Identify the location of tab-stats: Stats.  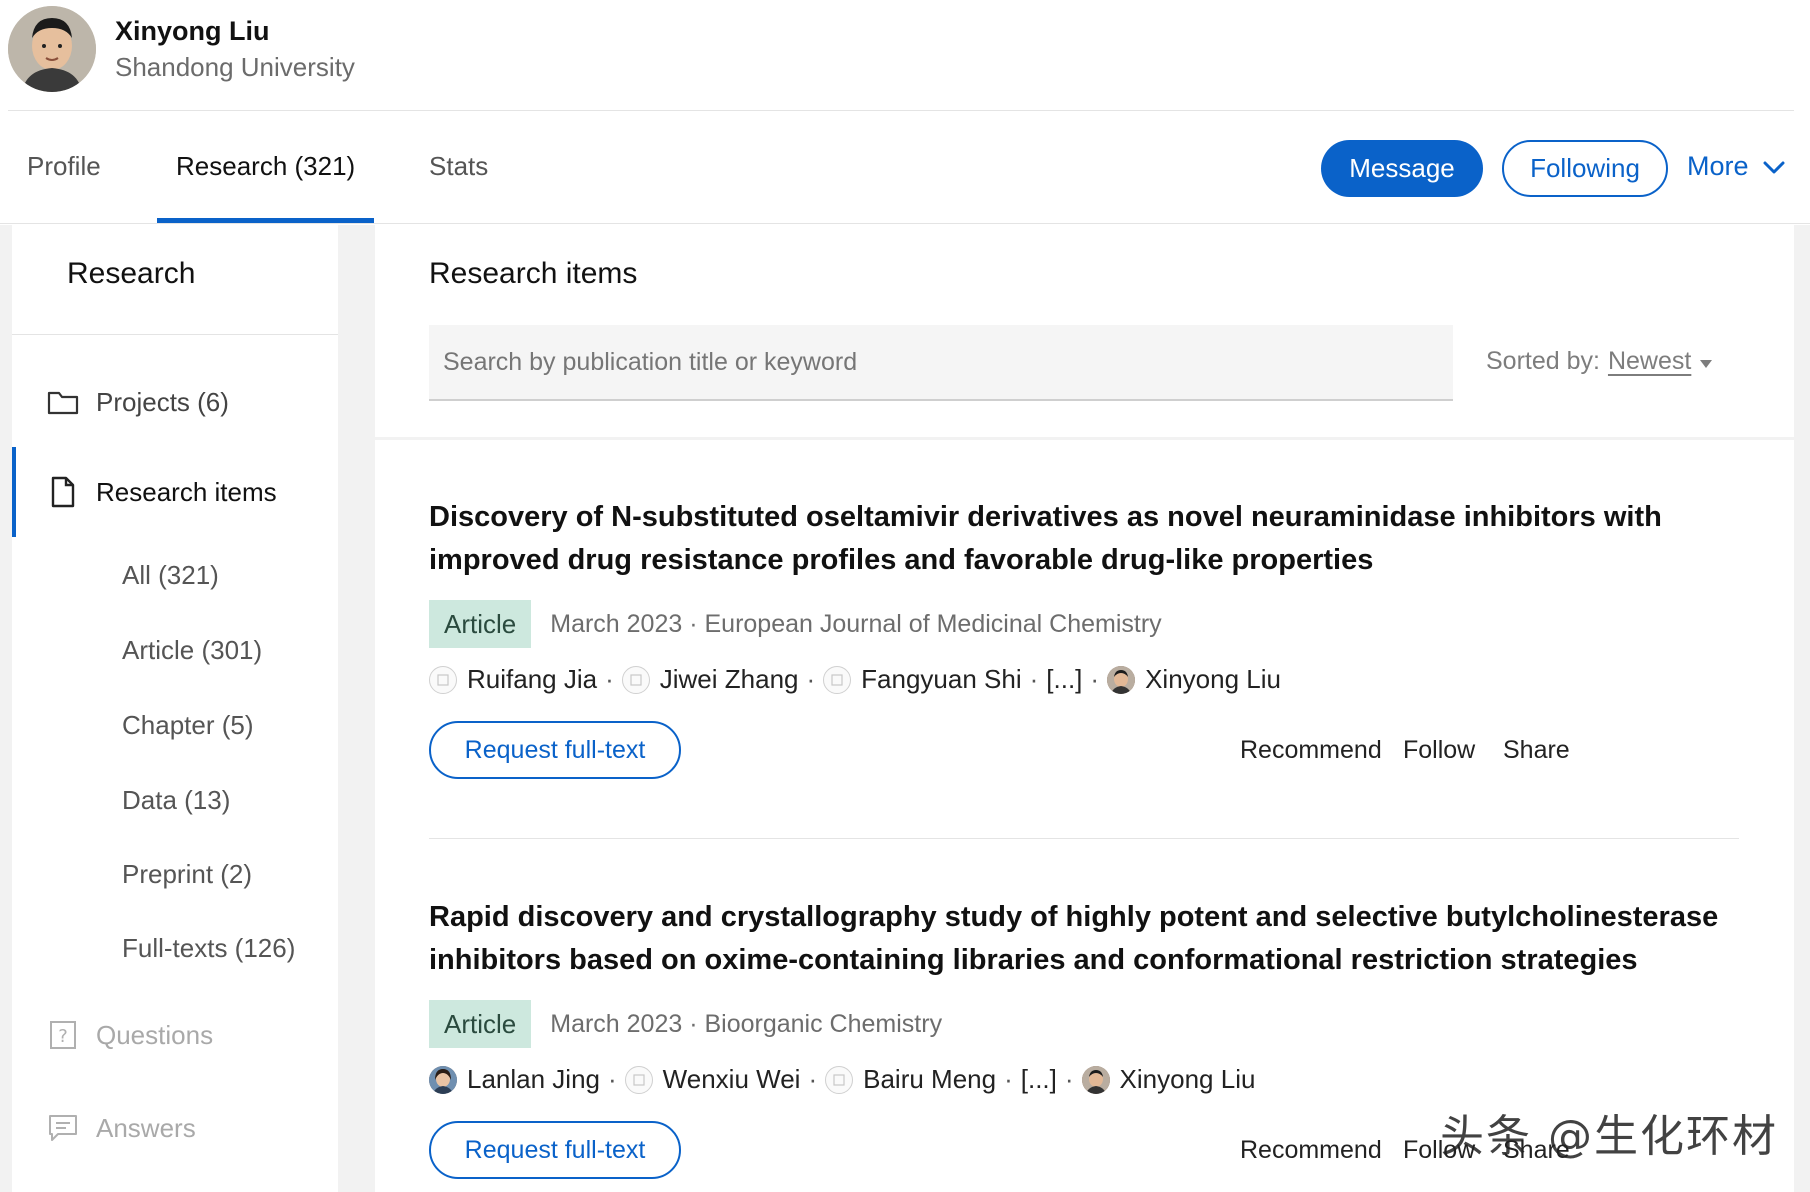
(458, 166).